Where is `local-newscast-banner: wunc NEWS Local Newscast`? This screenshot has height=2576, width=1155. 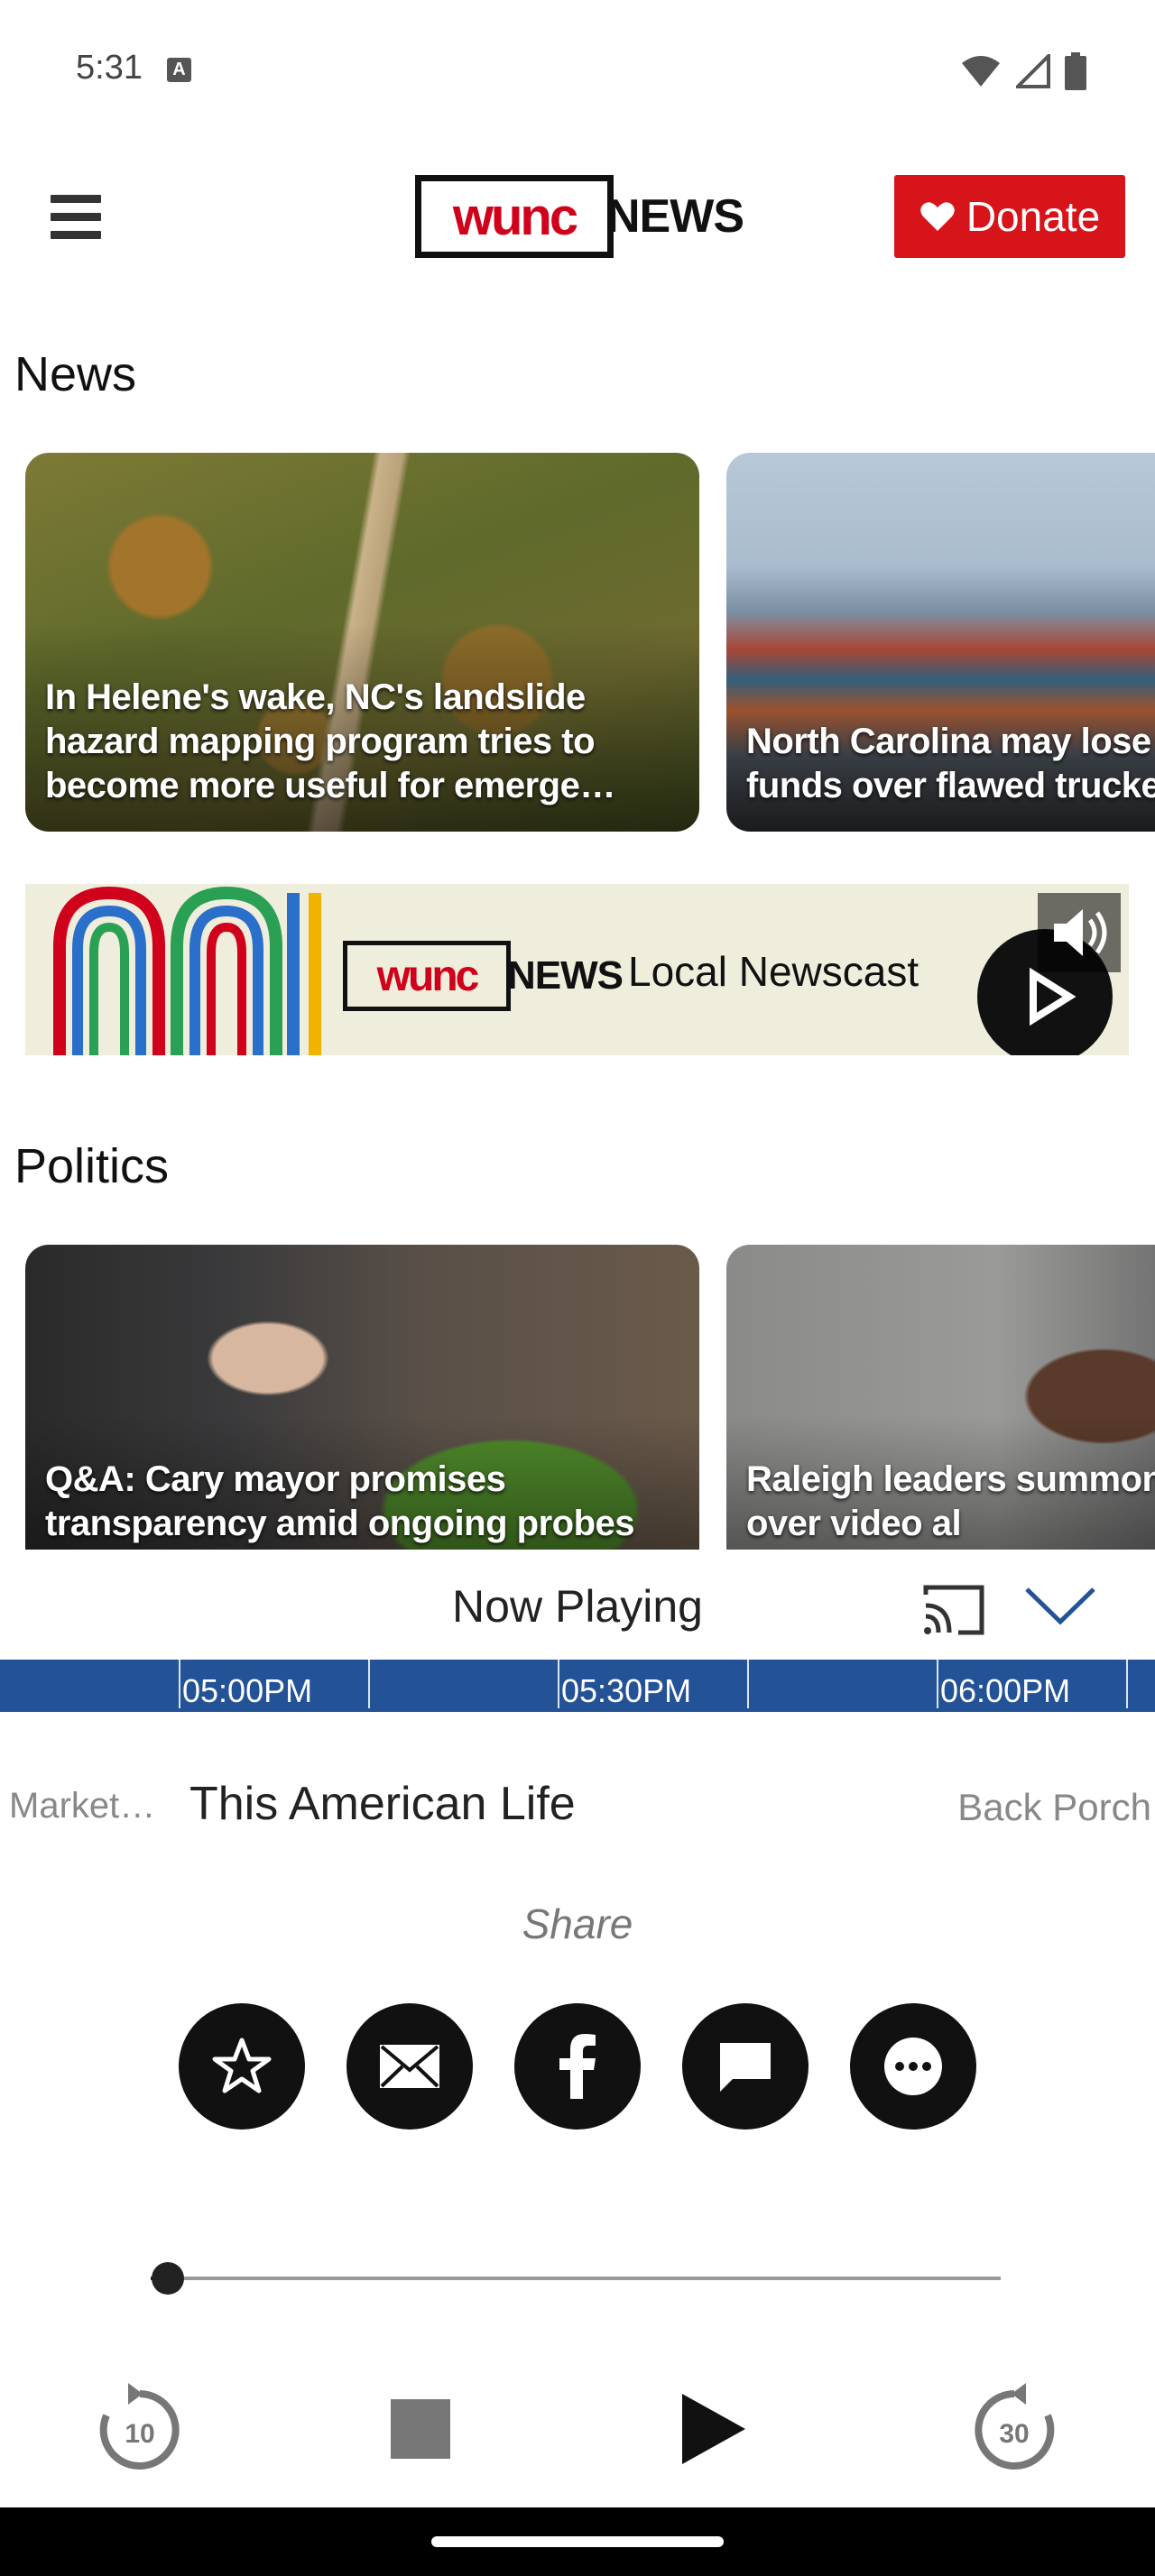 local-newscast-banner: wunc NEWS Local Newscast is located at coordinates (577, 970).